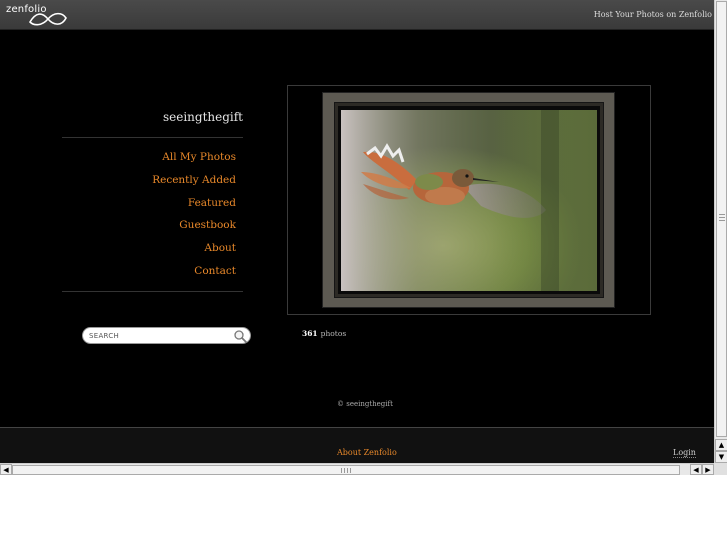 The height and width of the screenshot is (545, 727). What do you see at coordinates (148, 207) in the screenshot?
I see `nav-item-featured: Featured` at bounding box center [148, 207].